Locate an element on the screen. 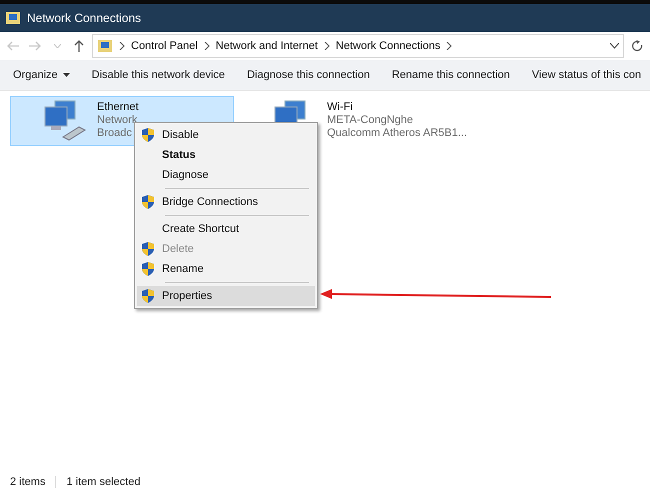 This screenshot has height=491, width=650. breadcrumb: Network and Internet is located at coordinates (267, 46).